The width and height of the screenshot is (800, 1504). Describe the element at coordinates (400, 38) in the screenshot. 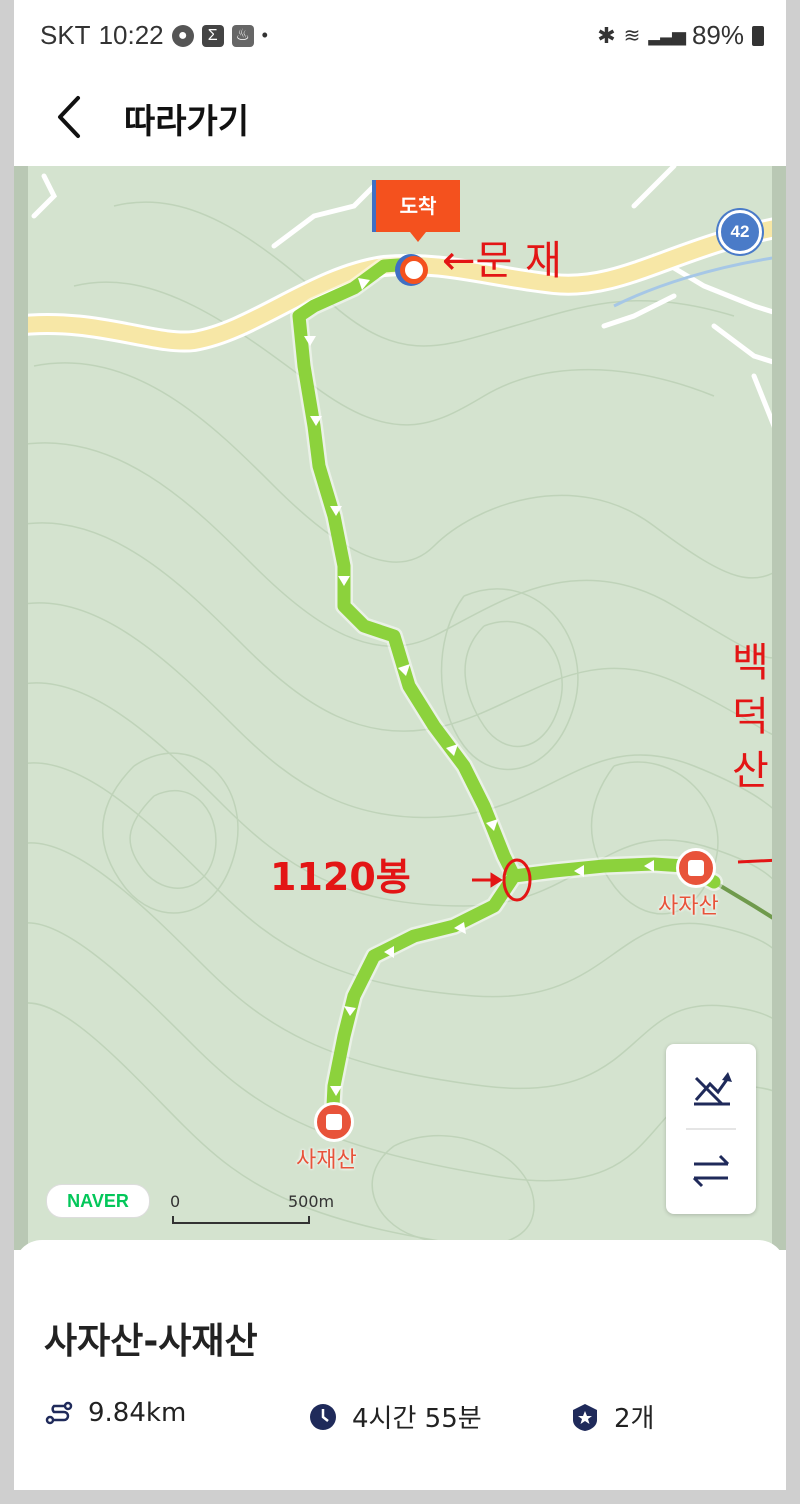

I see `status-bar: SKT 10:22 ● Σ ♨ • ✱ ≋ ▂▃▅ 89%` at that location.